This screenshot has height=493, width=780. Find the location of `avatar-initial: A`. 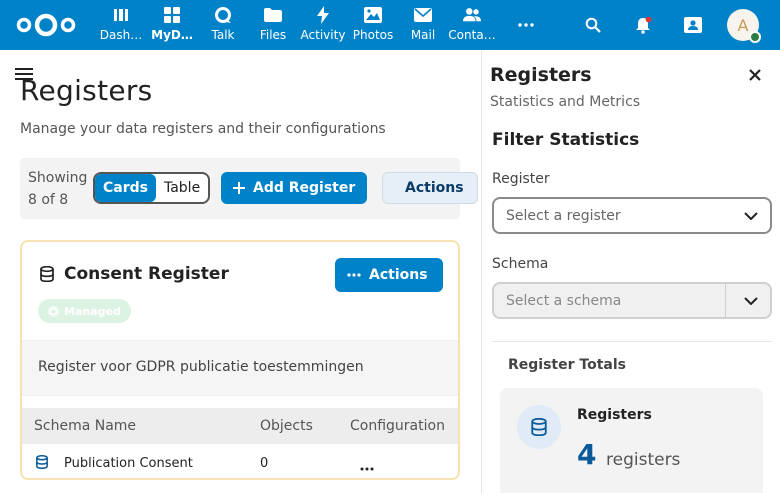

avatar-initial: A is located at coordinates (743, 25).